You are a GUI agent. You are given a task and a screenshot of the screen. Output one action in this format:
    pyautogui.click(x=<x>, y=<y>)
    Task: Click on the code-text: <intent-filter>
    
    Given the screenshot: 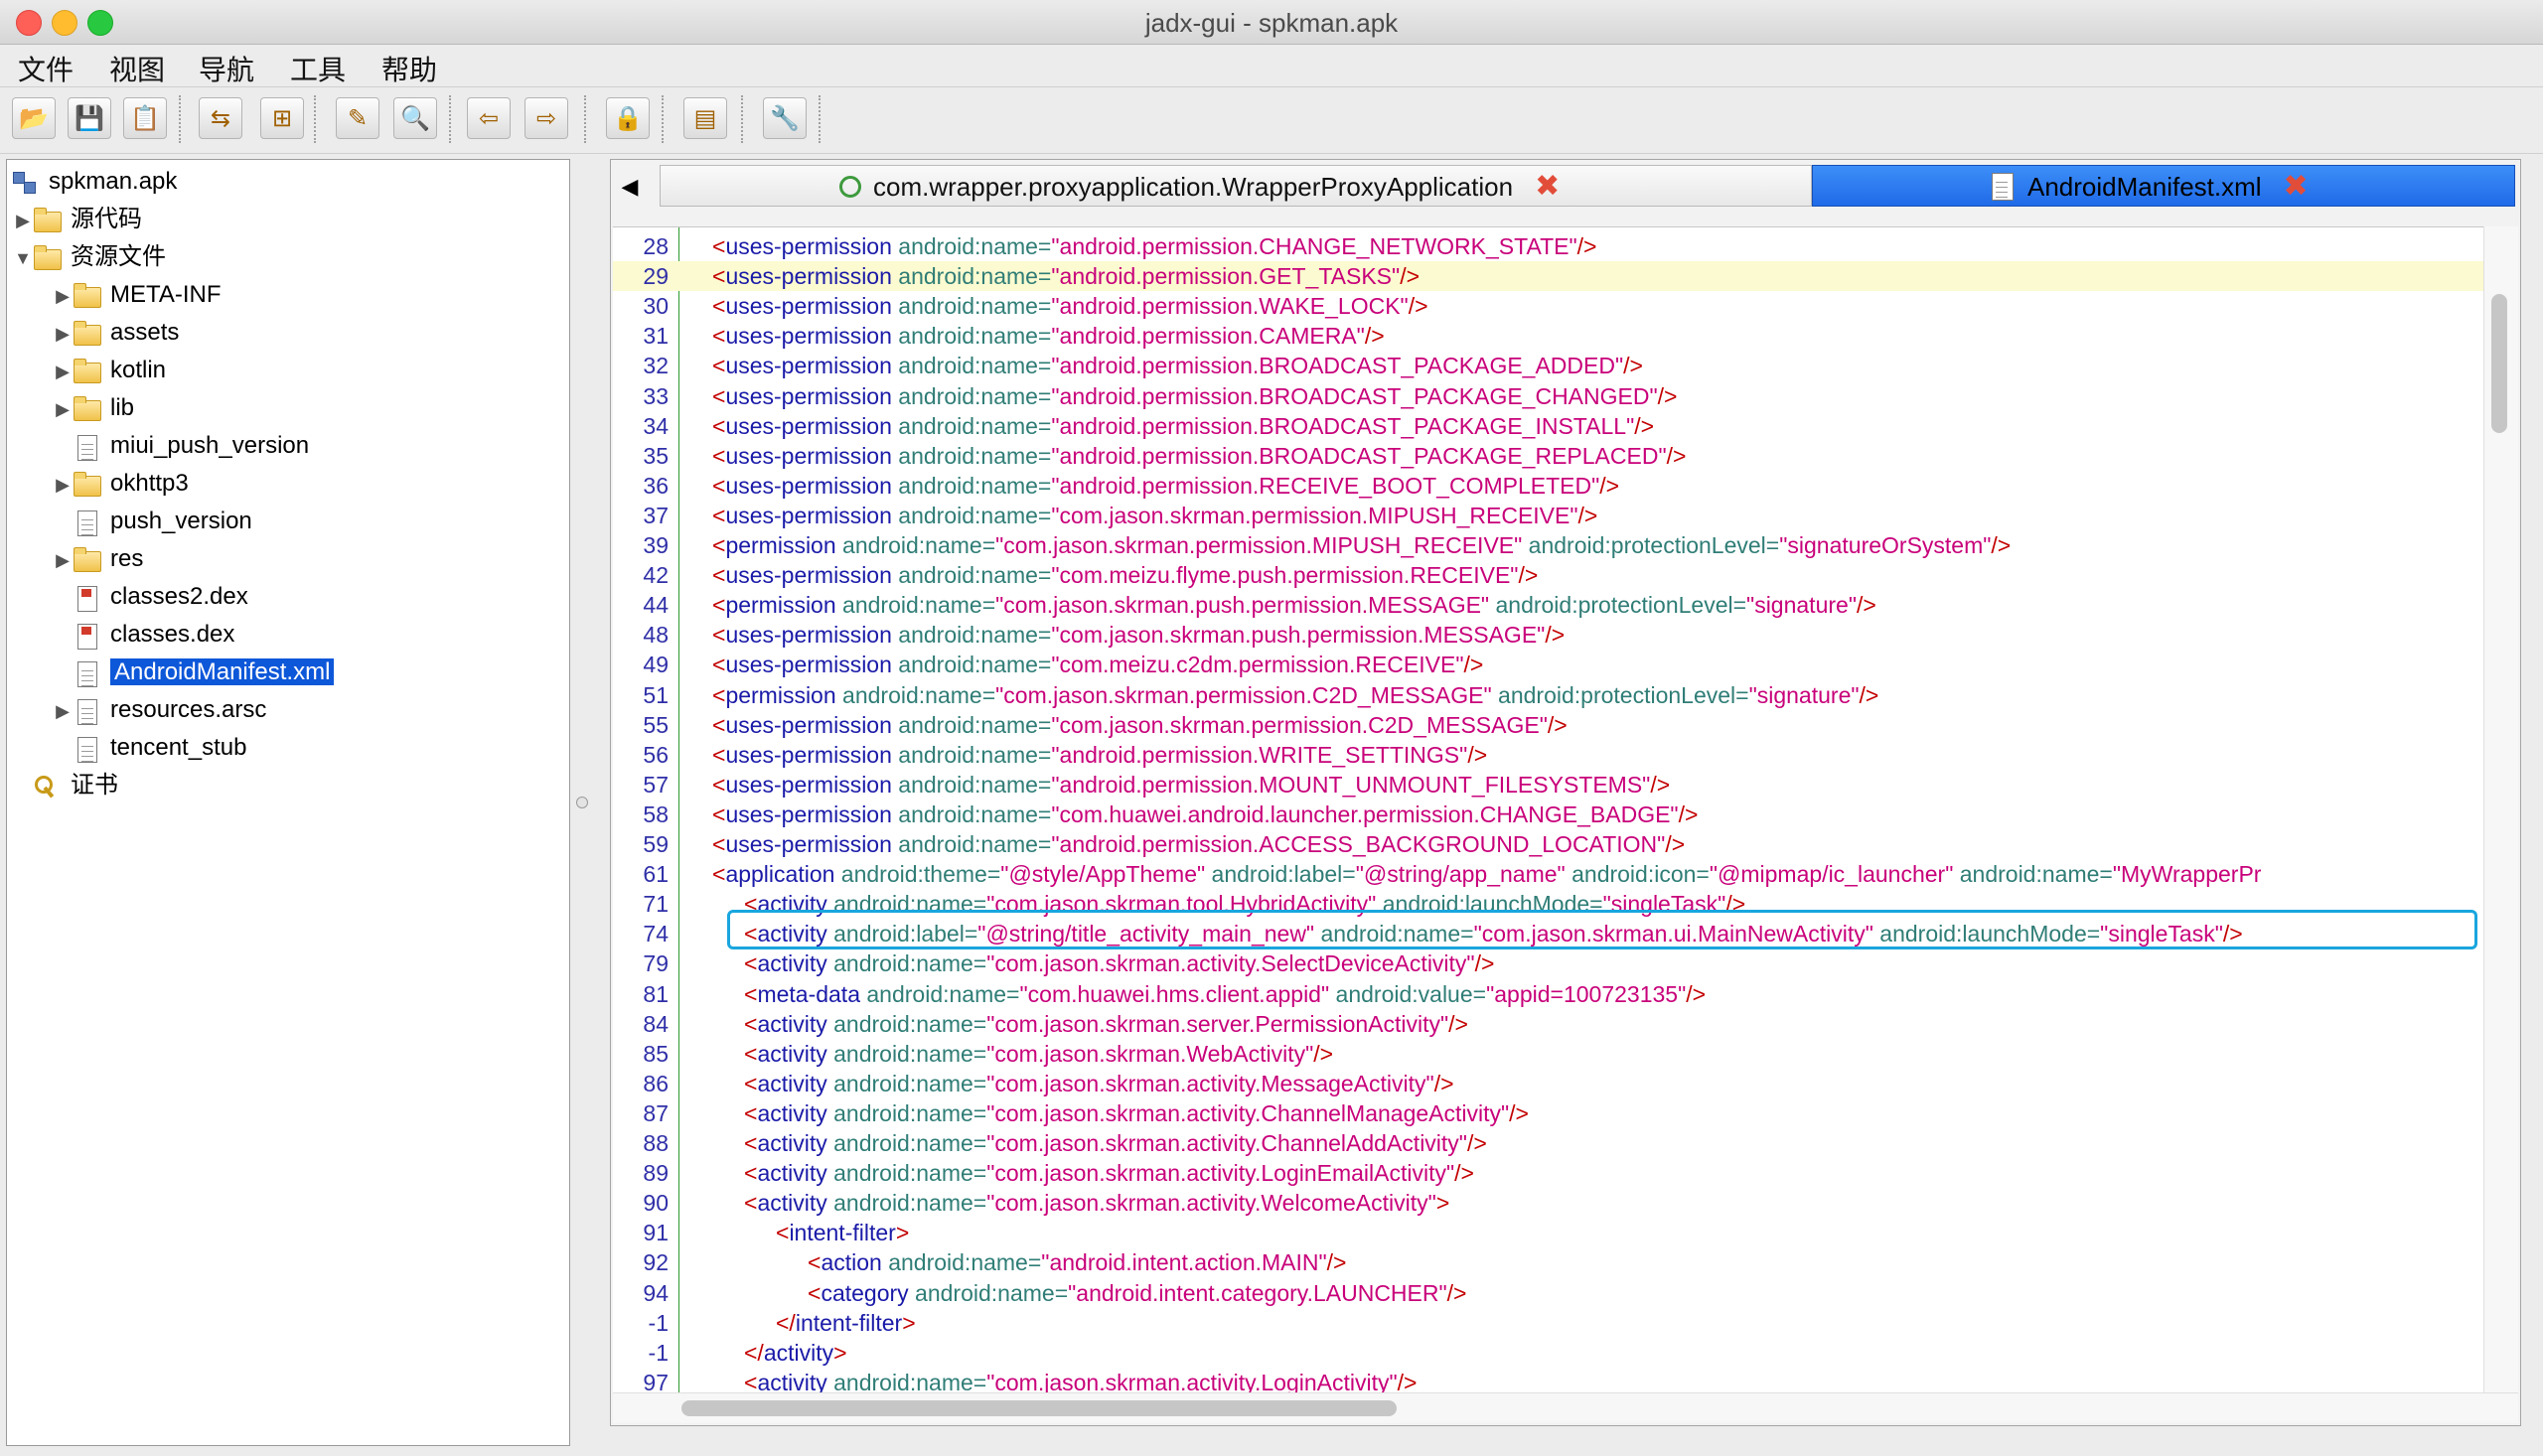 What is the action you would take?
    pyautogui.click(x=843, y=1233)
    